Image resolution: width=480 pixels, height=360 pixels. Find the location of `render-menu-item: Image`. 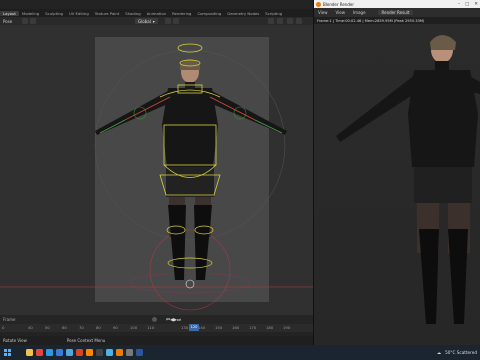

render-menu-item: Image is located at coordinates (359, 12).